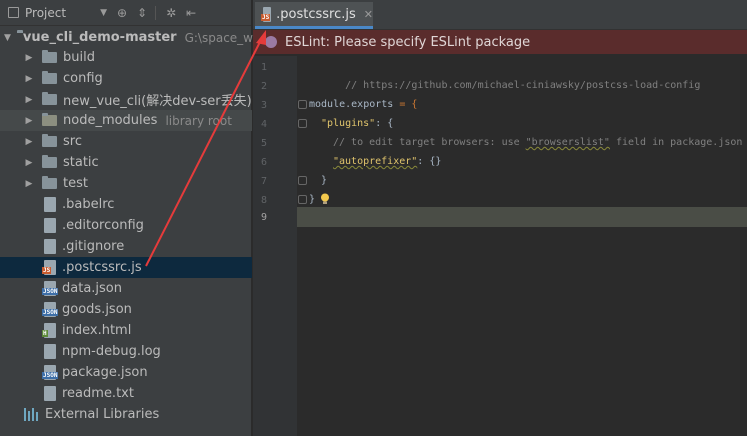 The height and width of the screenshot is (436, 747). I want to click on code-token: // to edit target browsers: use, so click(429, 142).